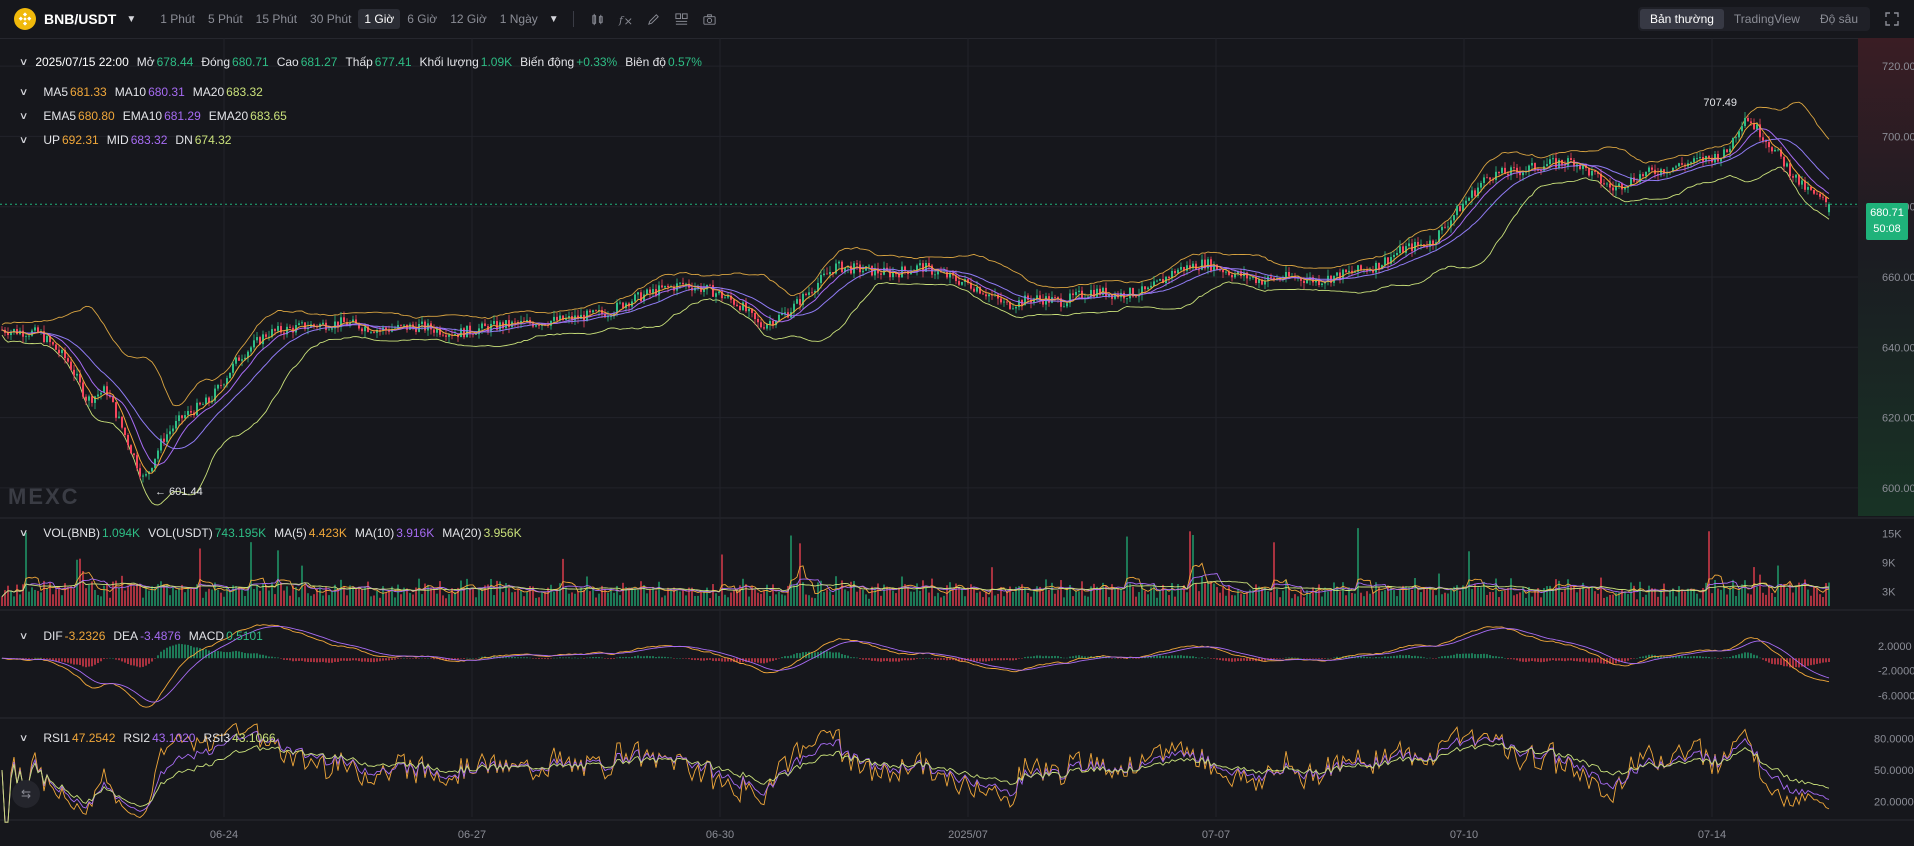 This screenshot has width=1914, height=846. I want to click on camera-icon, so click(710, 19).